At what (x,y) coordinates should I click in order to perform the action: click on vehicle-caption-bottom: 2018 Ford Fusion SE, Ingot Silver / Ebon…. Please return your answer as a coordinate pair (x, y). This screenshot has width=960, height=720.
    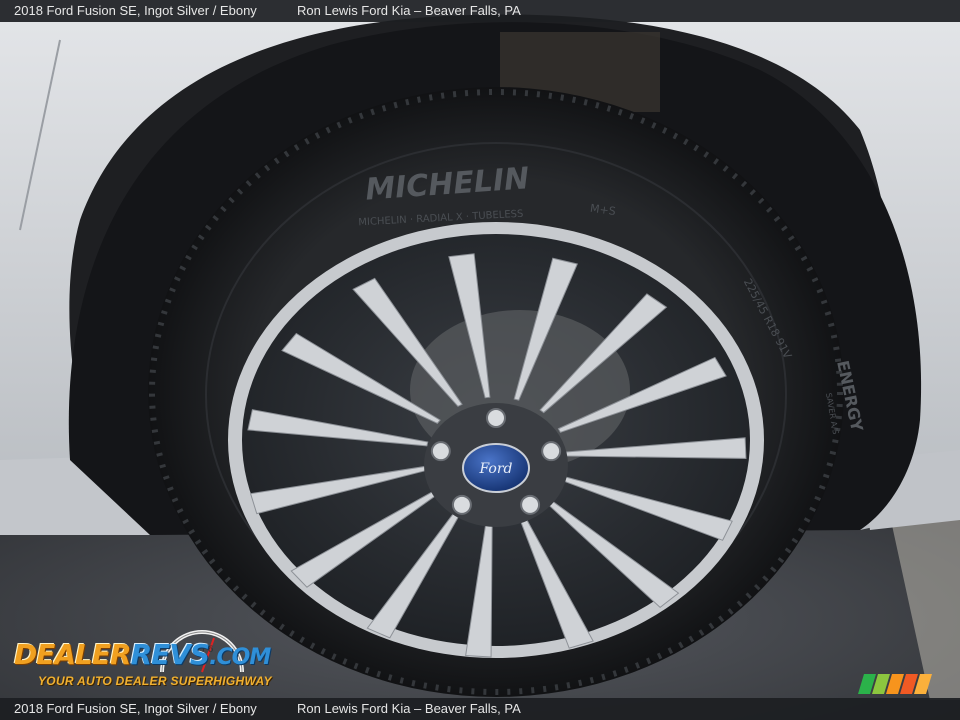
    Looking at the image, I should click on (135, 708).